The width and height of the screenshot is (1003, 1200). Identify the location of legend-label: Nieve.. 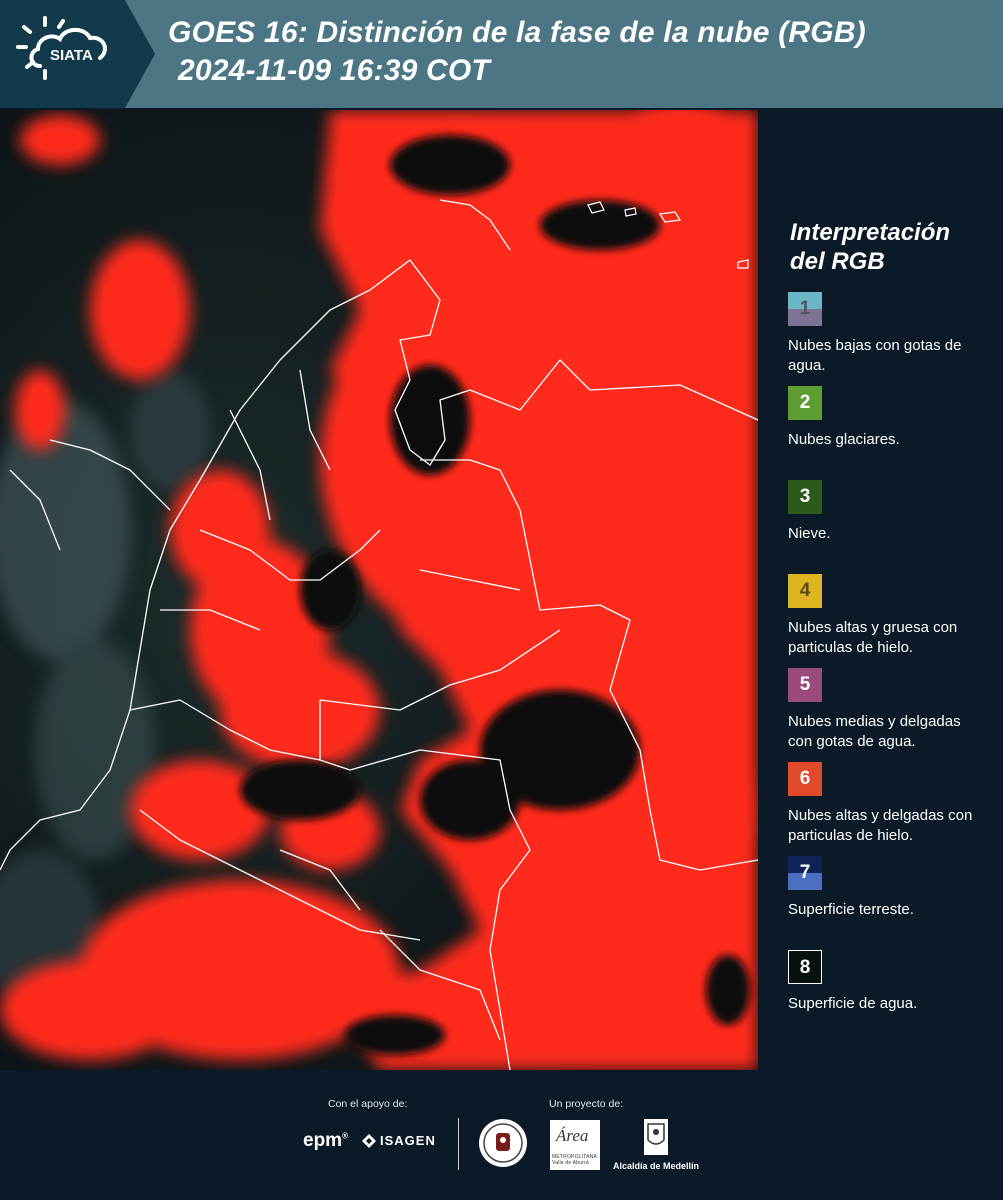
(809, 533).